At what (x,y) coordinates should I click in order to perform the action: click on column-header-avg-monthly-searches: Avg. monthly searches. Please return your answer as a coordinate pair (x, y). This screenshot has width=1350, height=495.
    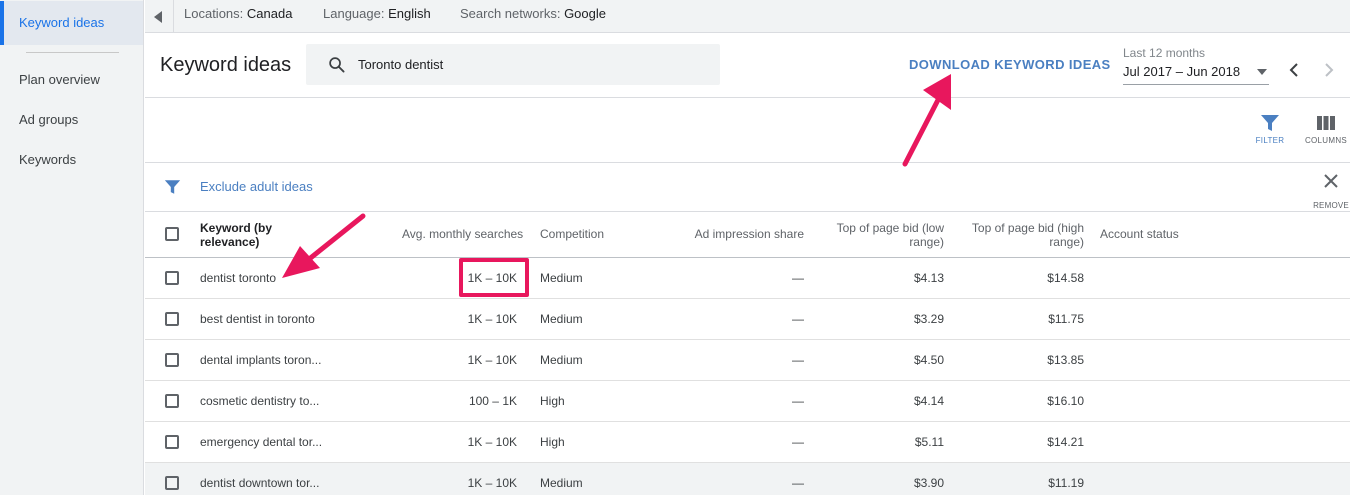
    Looking at the image, I should click on (462, 234).